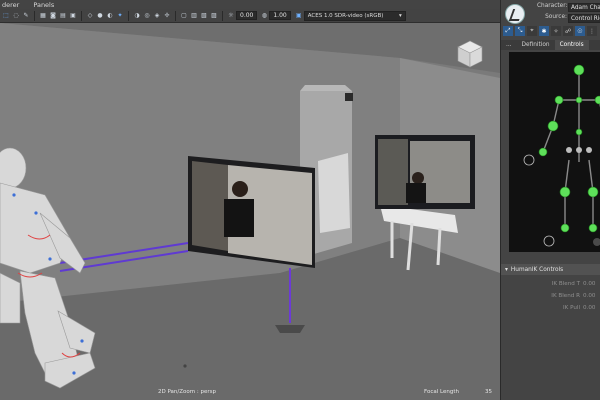 The image size is (600, 400). I want to click on color-space-dropdown: ACES 1.0 SDR-video (sRGB) ▾, so click(354, 15).